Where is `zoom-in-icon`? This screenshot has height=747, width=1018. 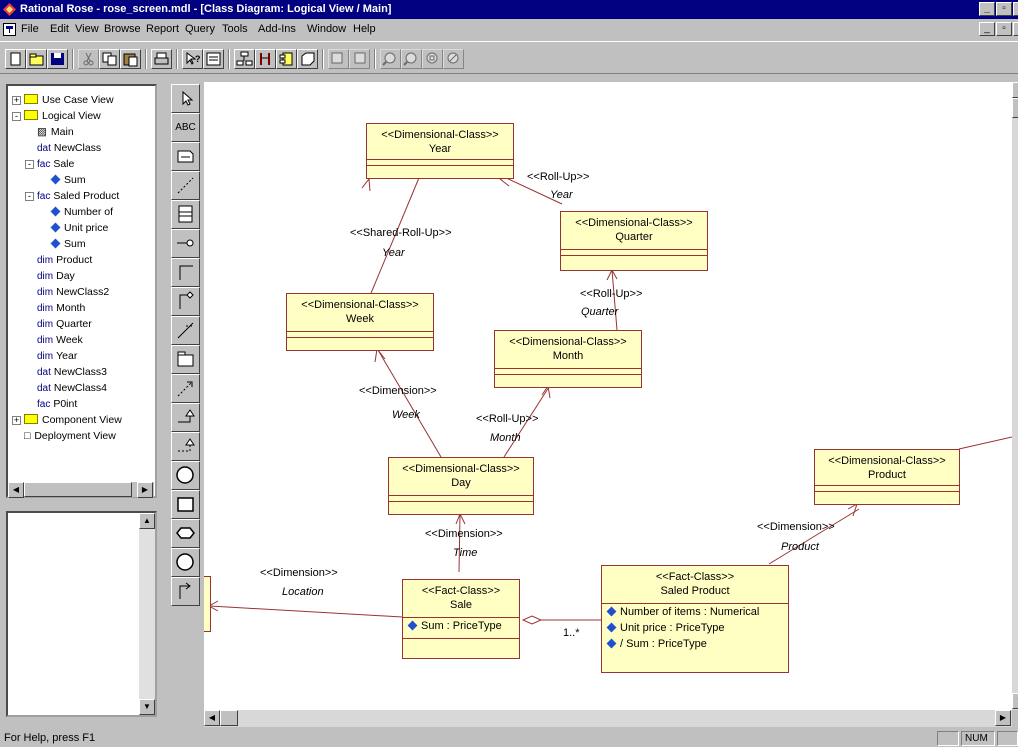 zoom-in-icon is located at coordinates (390, 59).